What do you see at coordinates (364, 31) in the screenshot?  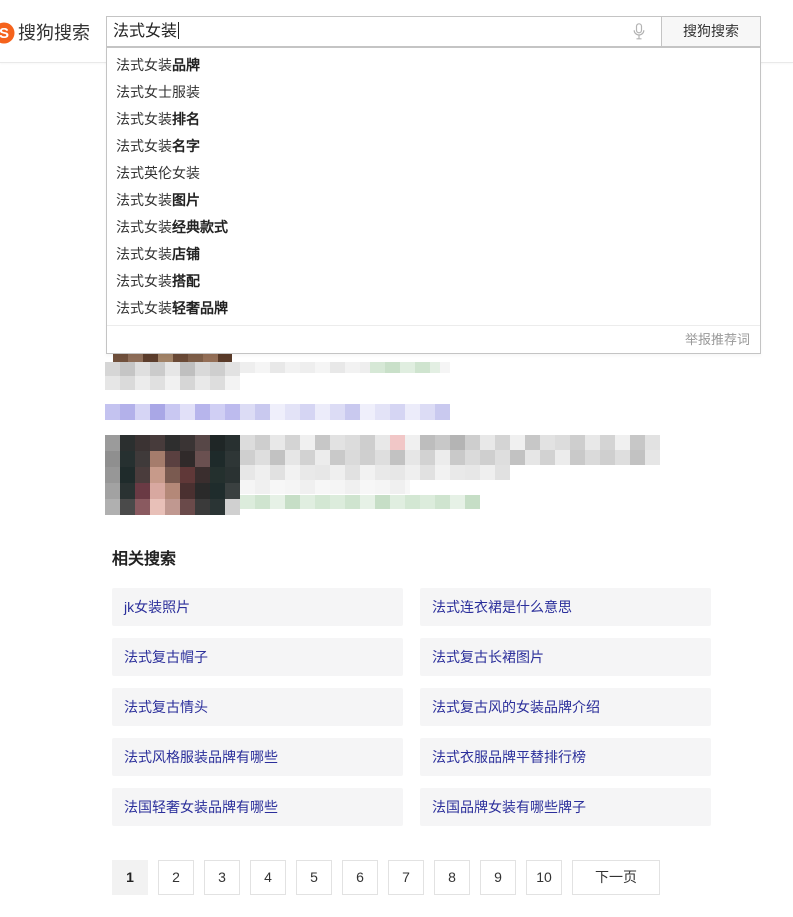 I see `search-input: 法式女装` at bounding box center [364, 31].